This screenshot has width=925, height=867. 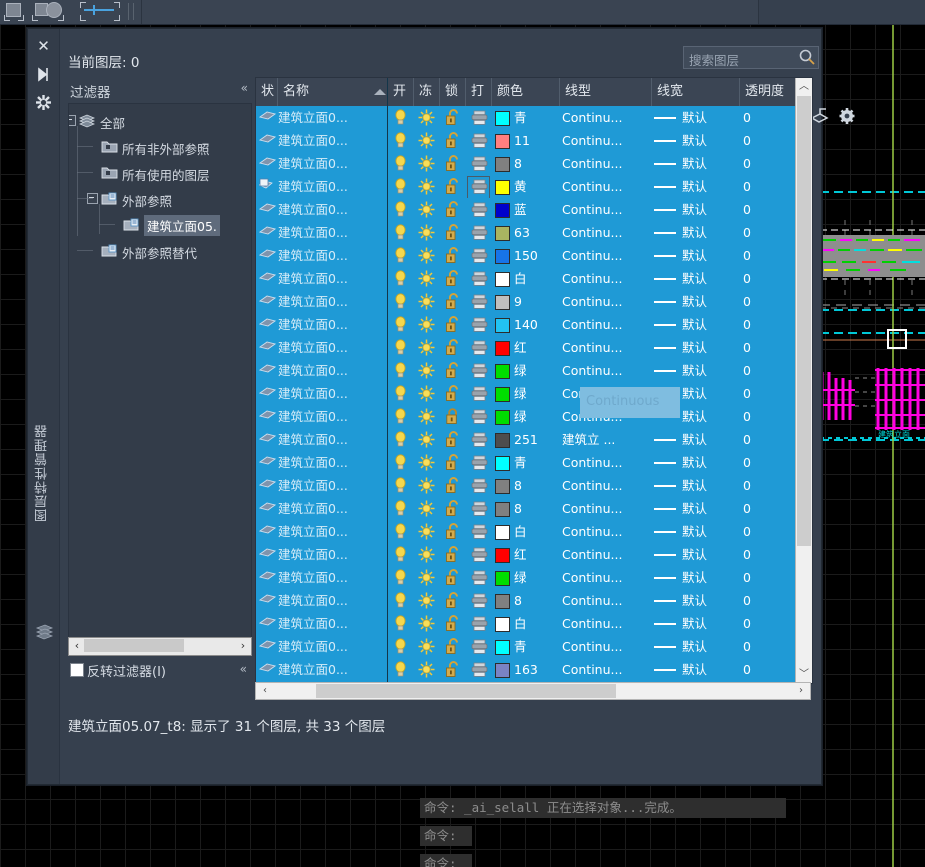 What do you see at coordinates (462, 12) in the screenshot?
I see `ribbon-bar` at bounding box center [462, 12].